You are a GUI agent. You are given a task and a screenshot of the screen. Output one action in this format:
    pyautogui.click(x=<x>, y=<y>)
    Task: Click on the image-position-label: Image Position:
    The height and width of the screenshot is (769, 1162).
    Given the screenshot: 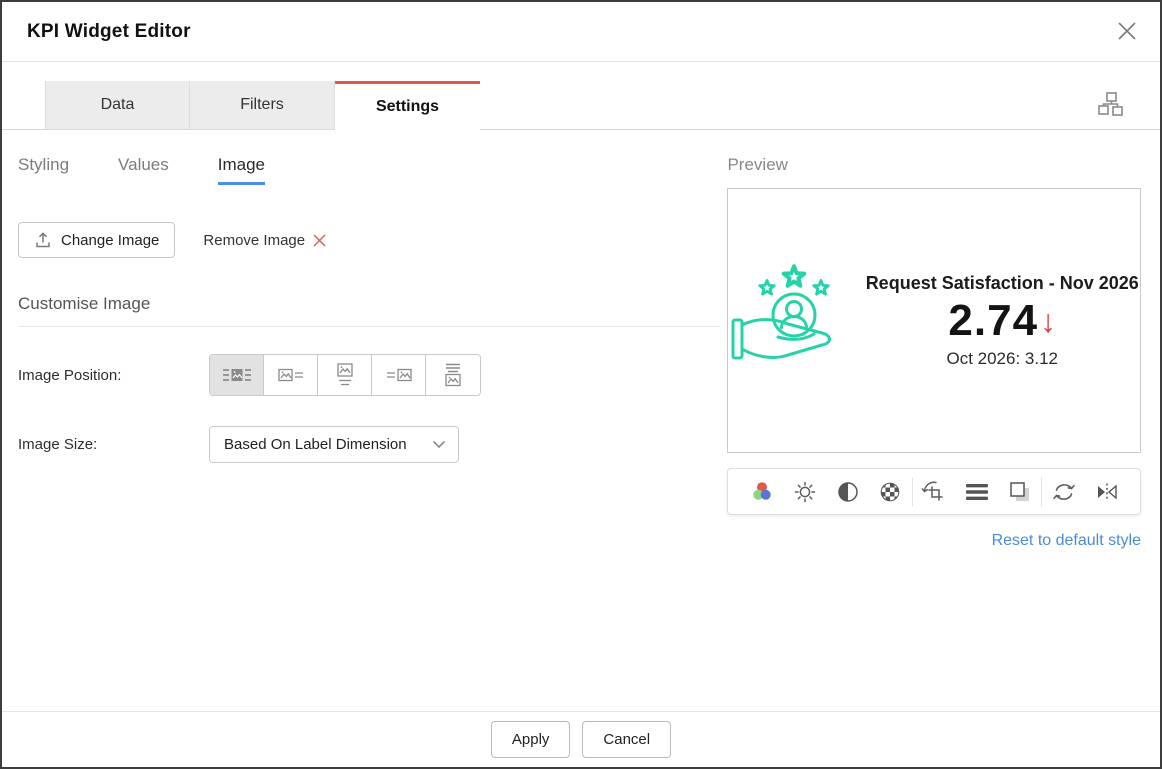 What is the action you would take?
    pyautogui.click(x=70, y=375)
    